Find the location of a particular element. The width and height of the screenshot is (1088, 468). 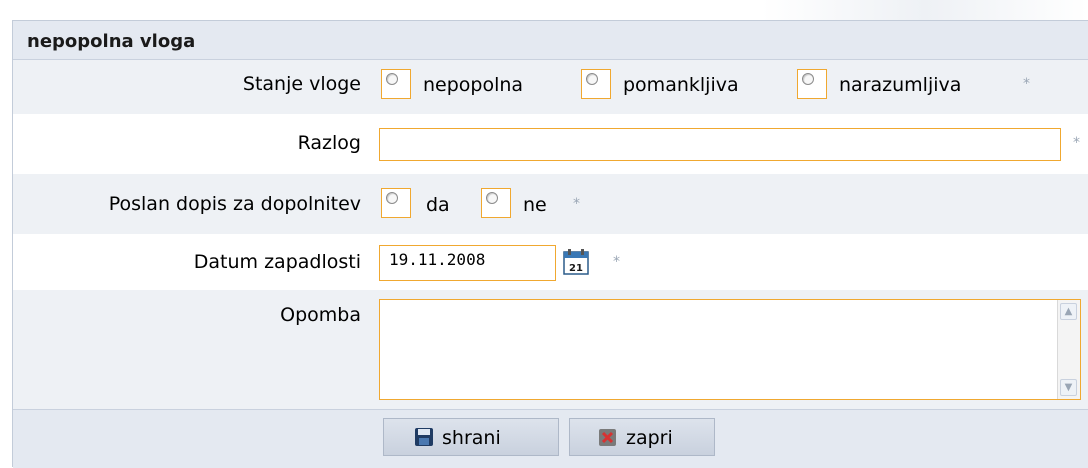

poslan-dopis-label: Poslan dopis za dopolnitev is located at coordinates (234, 204).